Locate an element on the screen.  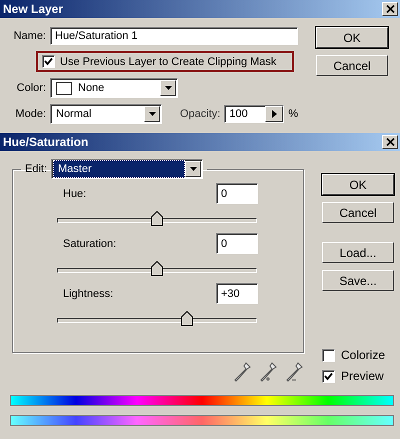
slider-label: Saturation: is located at coordinates (89, 244).